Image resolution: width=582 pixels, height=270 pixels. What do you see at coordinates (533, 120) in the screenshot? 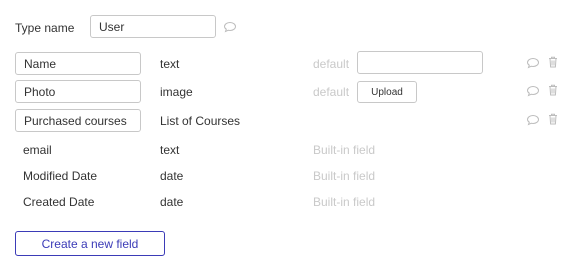
I see `field-purchased-courses-comment-icon` at bounding box center [533, 120].